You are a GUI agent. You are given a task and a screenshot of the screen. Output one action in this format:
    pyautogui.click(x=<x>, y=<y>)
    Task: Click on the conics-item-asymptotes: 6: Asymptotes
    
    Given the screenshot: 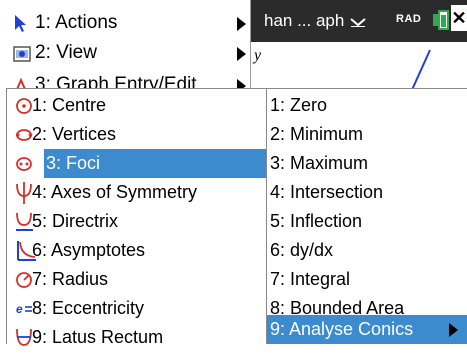 What is the action you would take?
    pyautogui.click(x=136, y=250)
    